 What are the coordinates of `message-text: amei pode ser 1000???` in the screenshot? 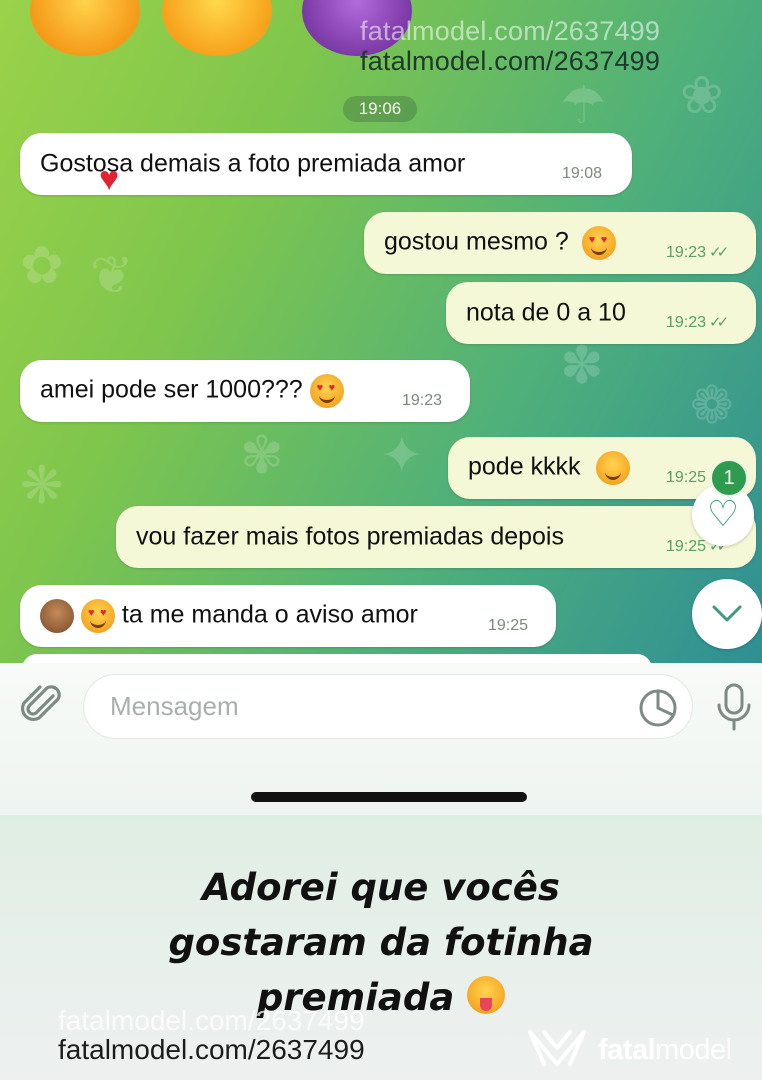 It's located at (171, 389).